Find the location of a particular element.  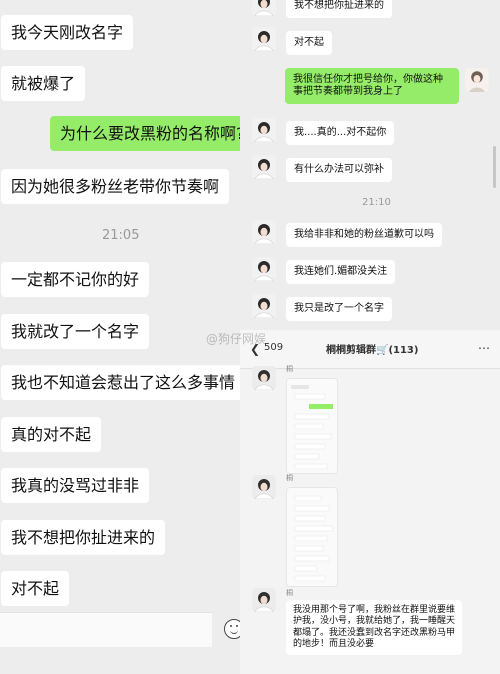

message-input-bar is located at coordinates (106, 629).